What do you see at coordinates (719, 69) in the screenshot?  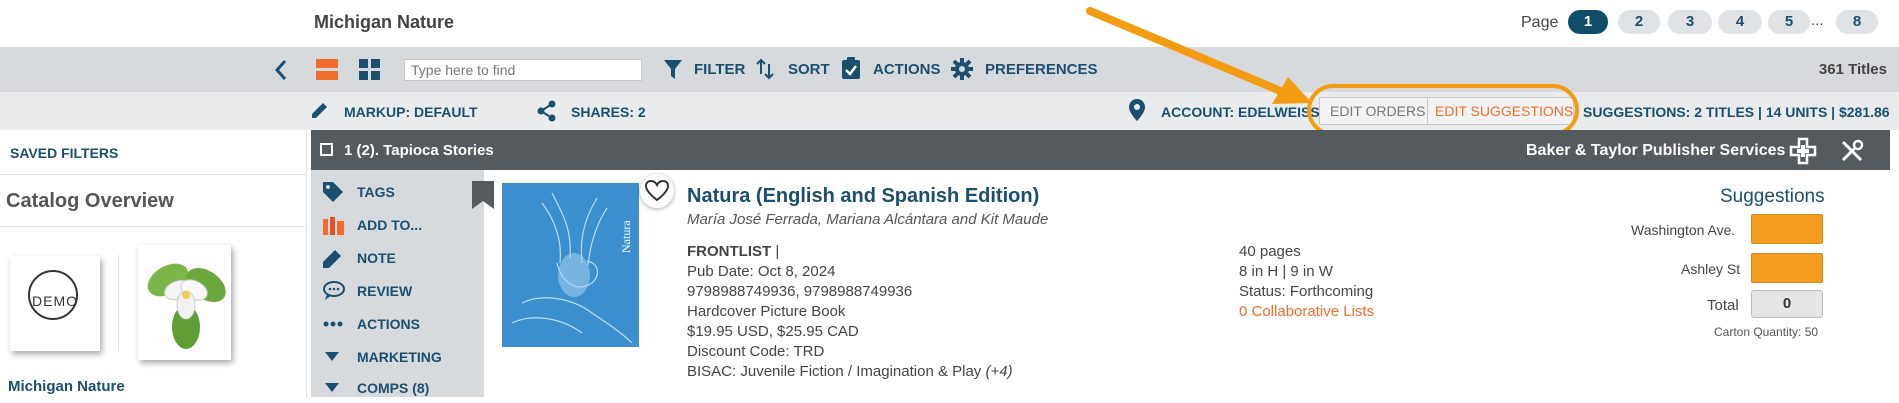 I see `filter-button: FILTER` at bounding box center [719, 69].